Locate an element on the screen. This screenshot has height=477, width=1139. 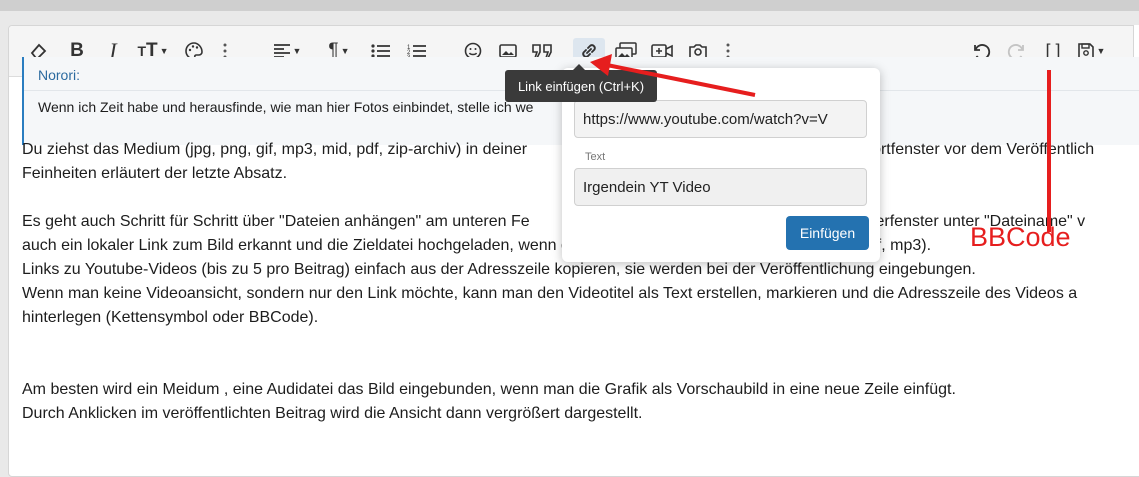
insert-button: Einfügen is located at coordinates (827, 233).